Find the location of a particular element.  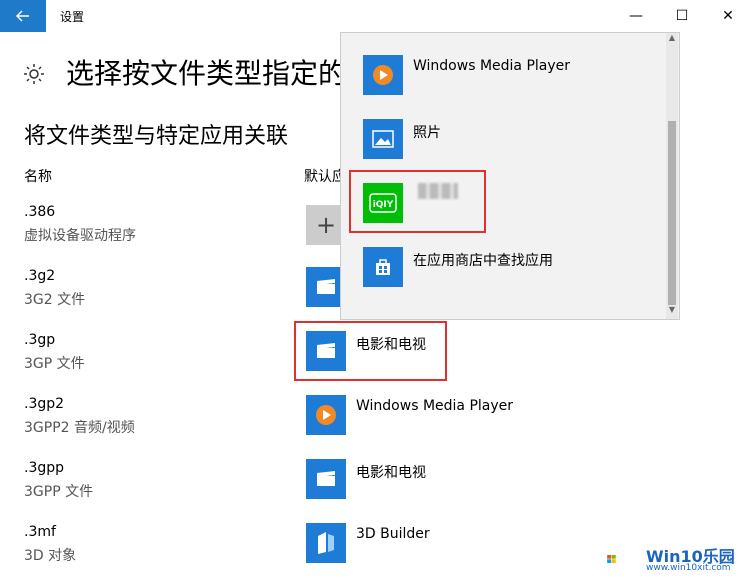

scroll-up-icon: ▲ is located at coordinates (672, 40).